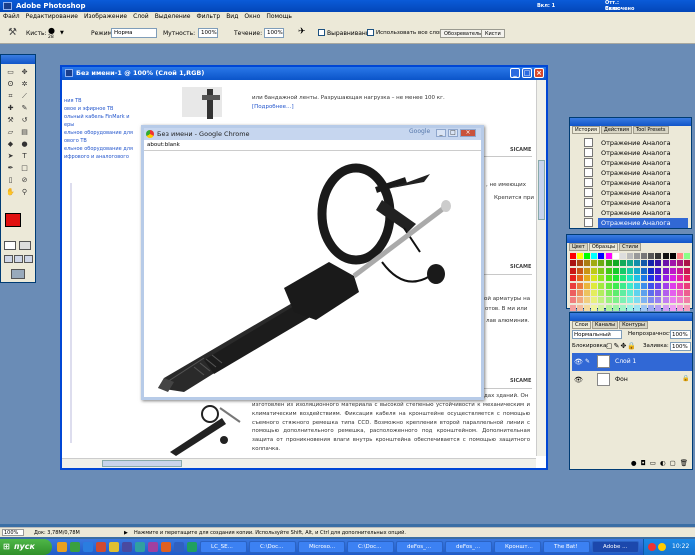 The image size is (695, 555). Describe the element at coordinates (10, 132) in the screenshot. I see `eraser-tool-icon: ▱` at that location.